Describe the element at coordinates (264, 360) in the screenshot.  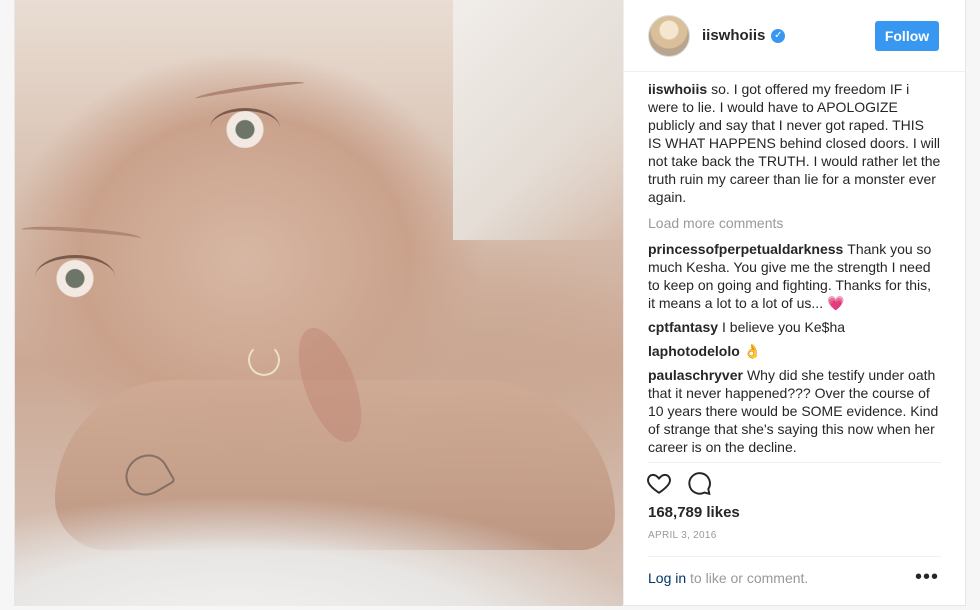
I see `photo-nose-ring` at that location.